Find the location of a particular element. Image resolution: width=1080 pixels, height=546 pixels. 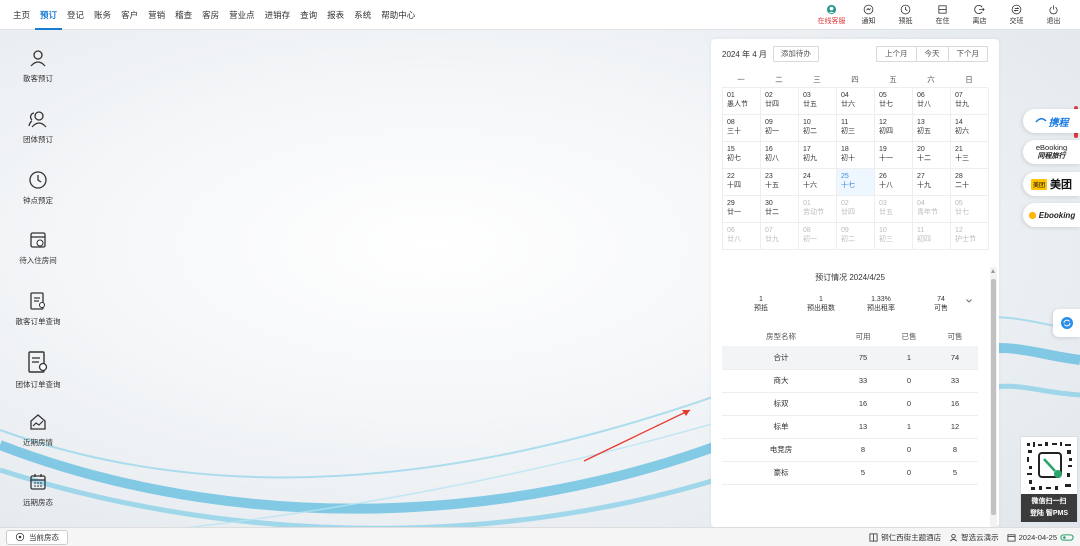

calendar-day: 20 十二 is located at coordinates (932, 155).